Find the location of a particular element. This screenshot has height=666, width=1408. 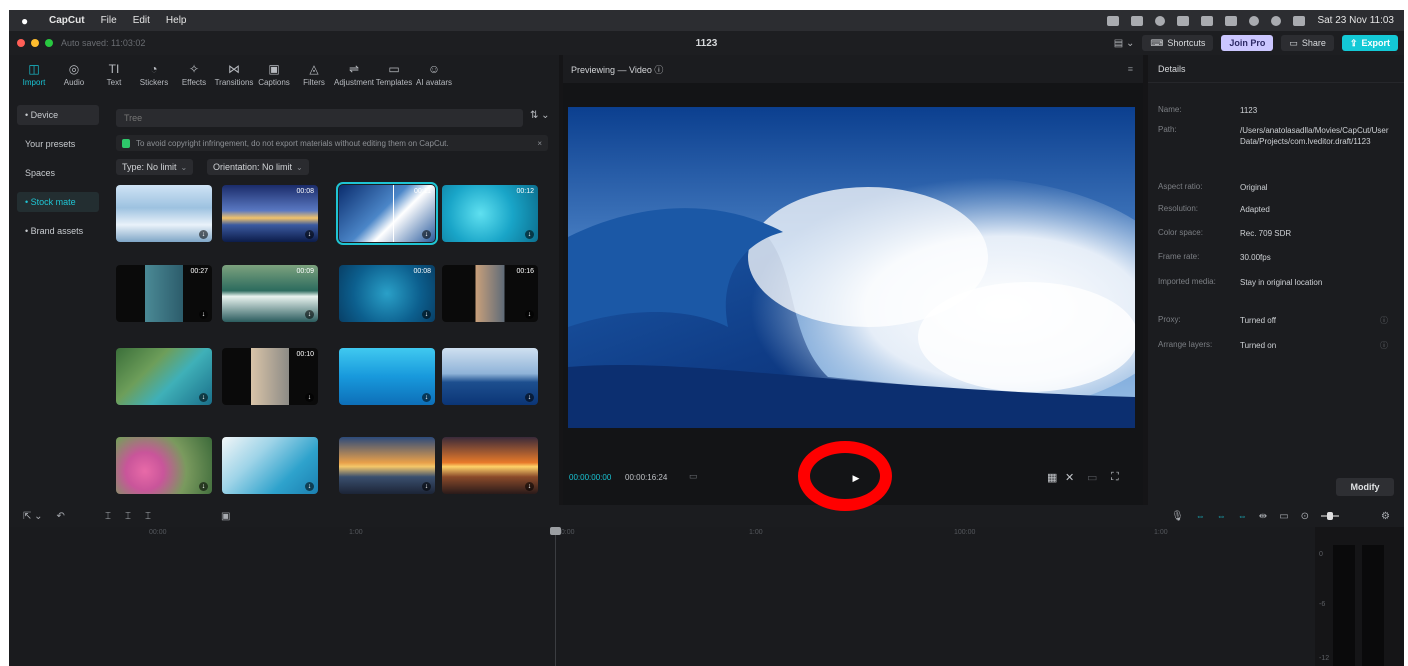

tool-ai-avatars: ☺ AI avatars is located at coordinates (434, 75).